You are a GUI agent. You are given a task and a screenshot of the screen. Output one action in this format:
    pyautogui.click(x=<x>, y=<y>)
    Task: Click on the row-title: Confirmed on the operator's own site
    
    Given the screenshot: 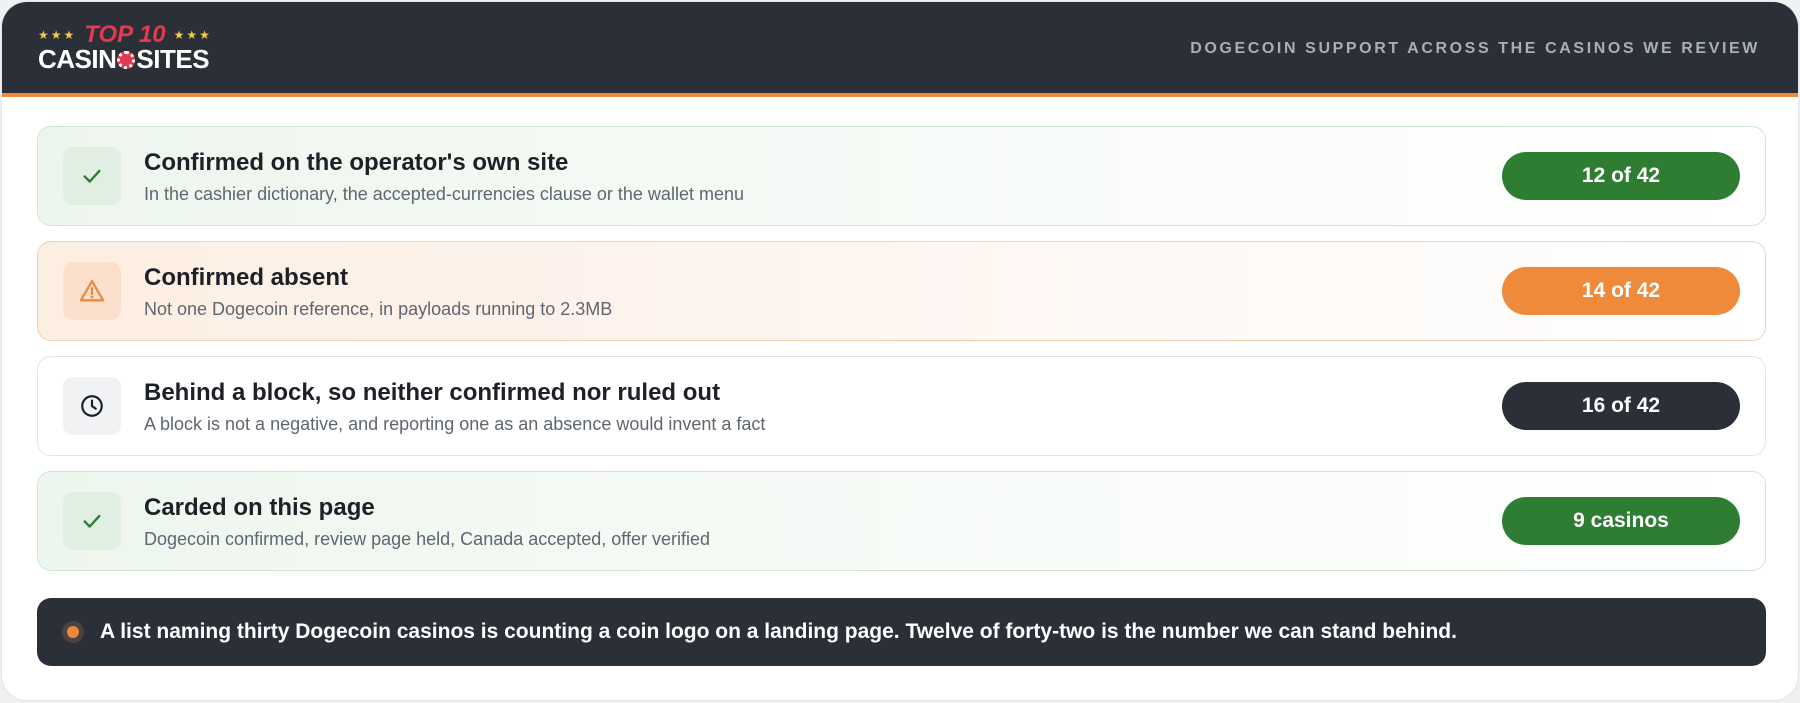 What is the action you would take?
    pyautogui.click(x=356, y=162)
    